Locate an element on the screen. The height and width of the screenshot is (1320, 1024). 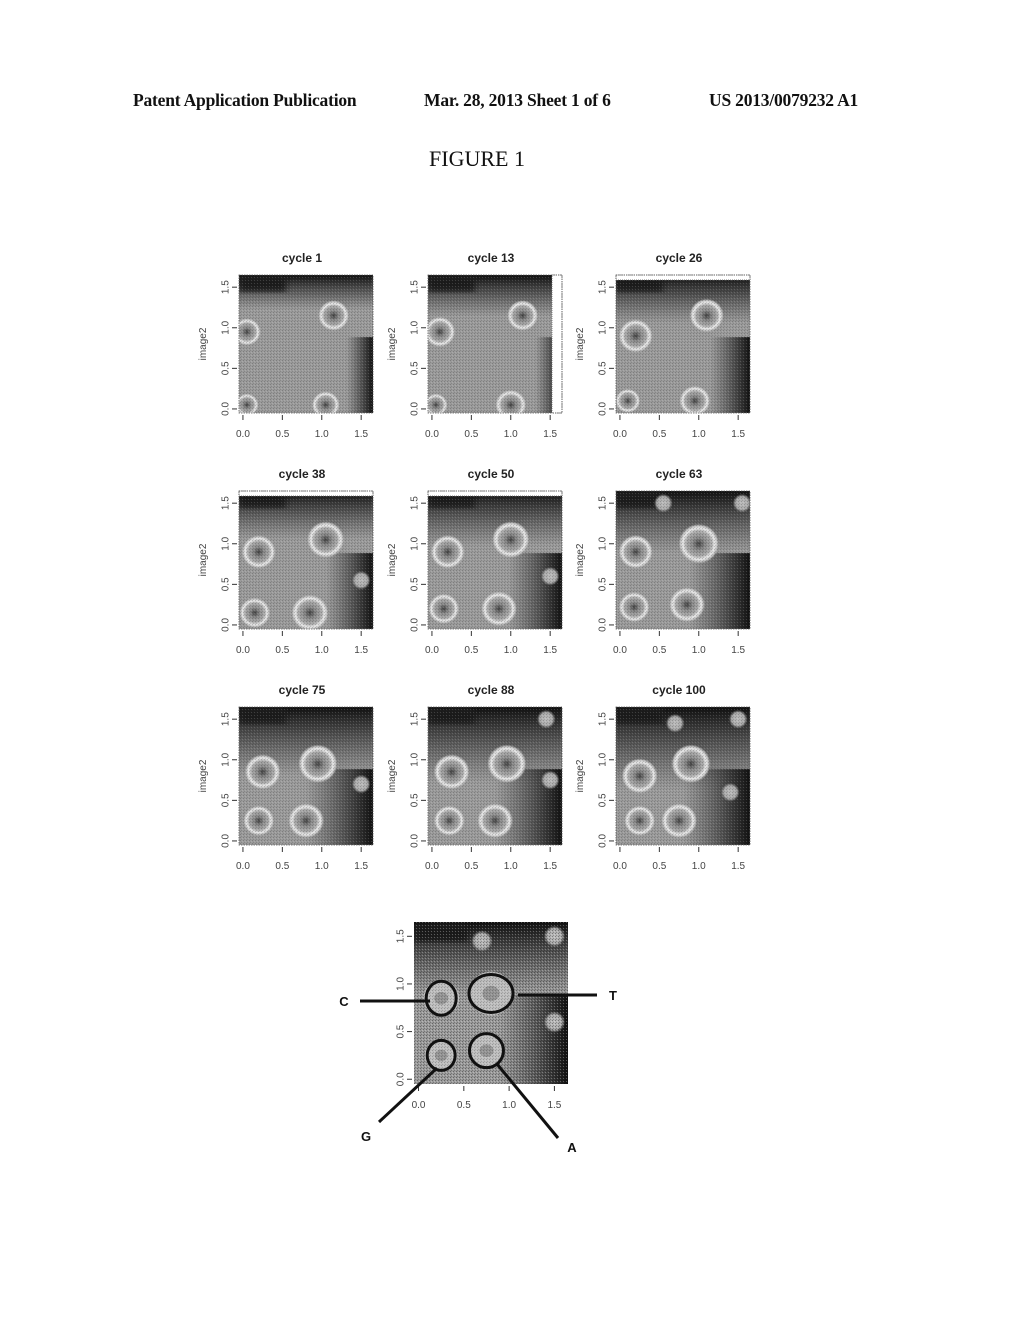
panel-title: cycle 1 is located at coordinates (302, 258).